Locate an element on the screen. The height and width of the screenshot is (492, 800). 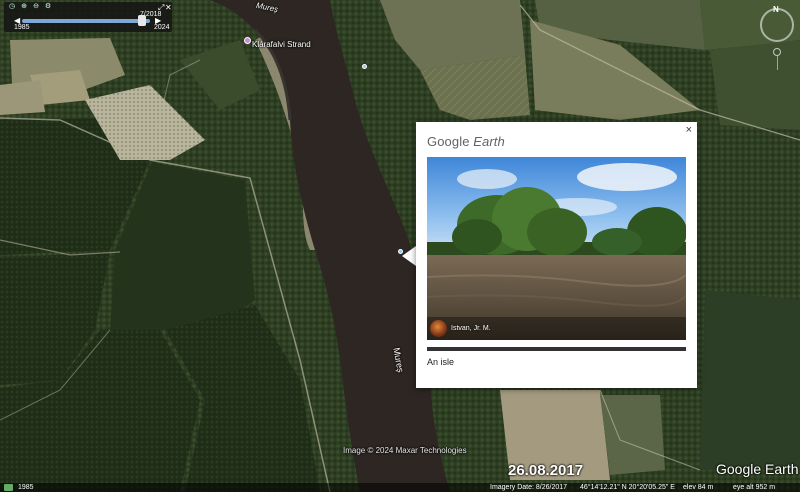
coordinates: 46°14'12.21" N 20°20'05.25" E is located at coordinates (627, 487).